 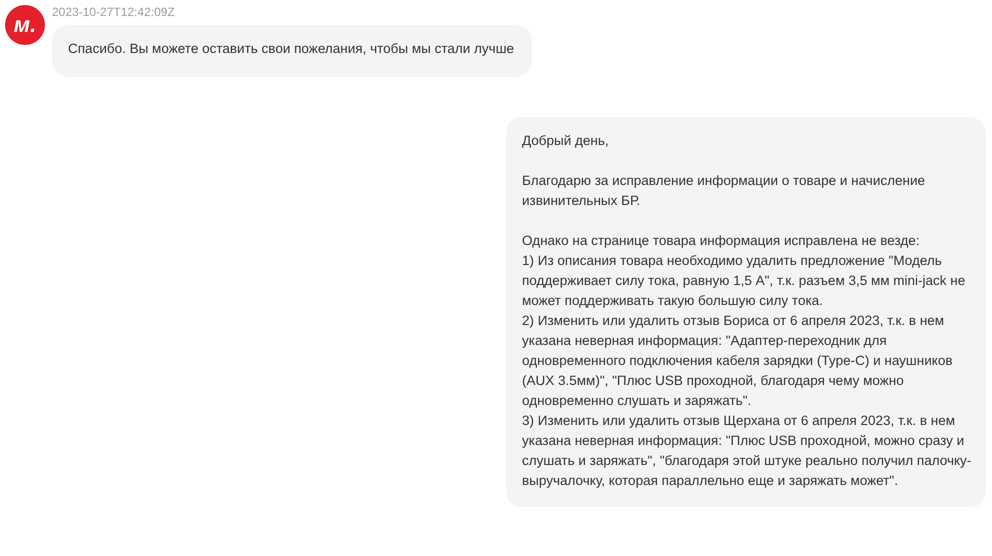 I want to click on message-timestamp: 2023-10-27T12:42:09Z, so click(x=114, y=12).